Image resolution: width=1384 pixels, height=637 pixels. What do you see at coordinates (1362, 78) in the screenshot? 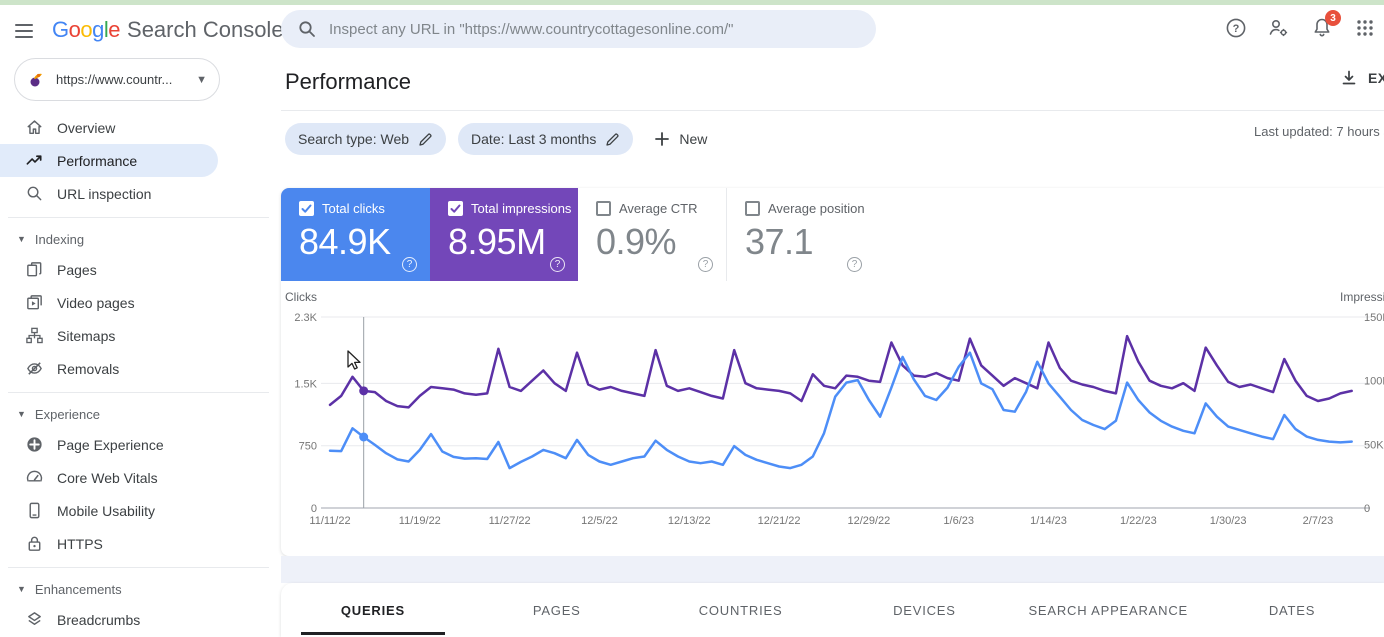
I see `export-button: EXPORT` at bounding box center [1362, 78].